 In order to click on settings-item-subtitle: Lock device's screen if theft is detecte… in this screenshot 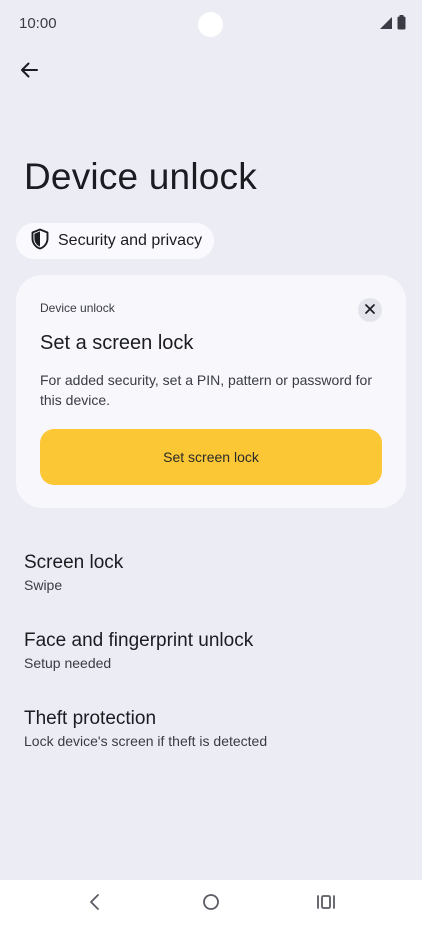, I will do `click(146, 741)`.